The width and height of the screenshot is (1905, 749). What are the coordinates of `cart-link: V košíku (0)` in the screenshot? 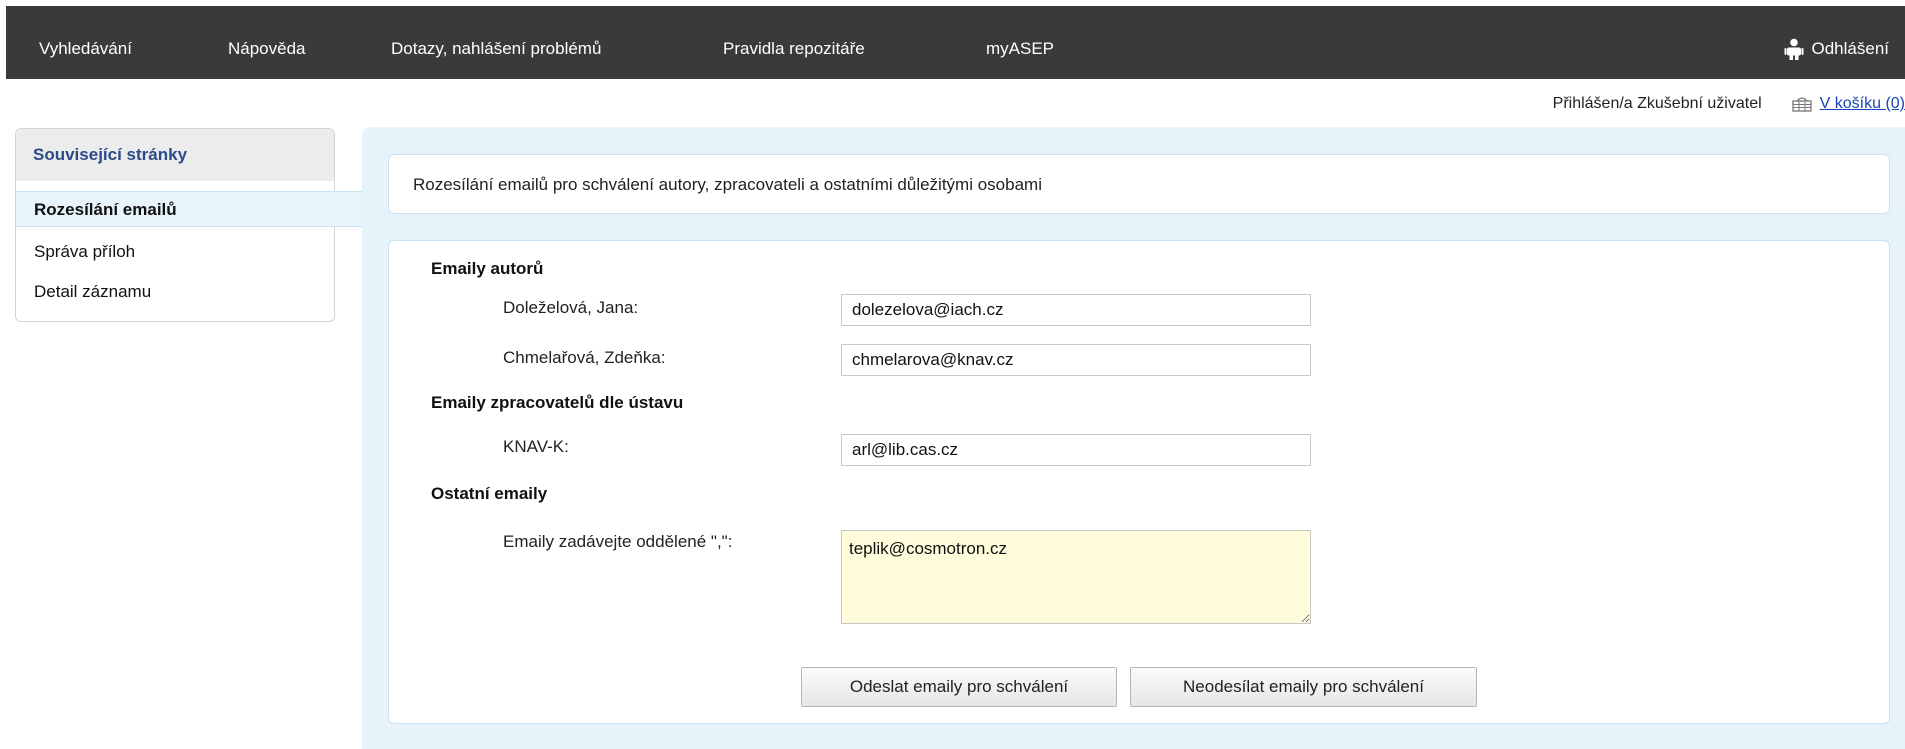 It's located at (1862, 104).